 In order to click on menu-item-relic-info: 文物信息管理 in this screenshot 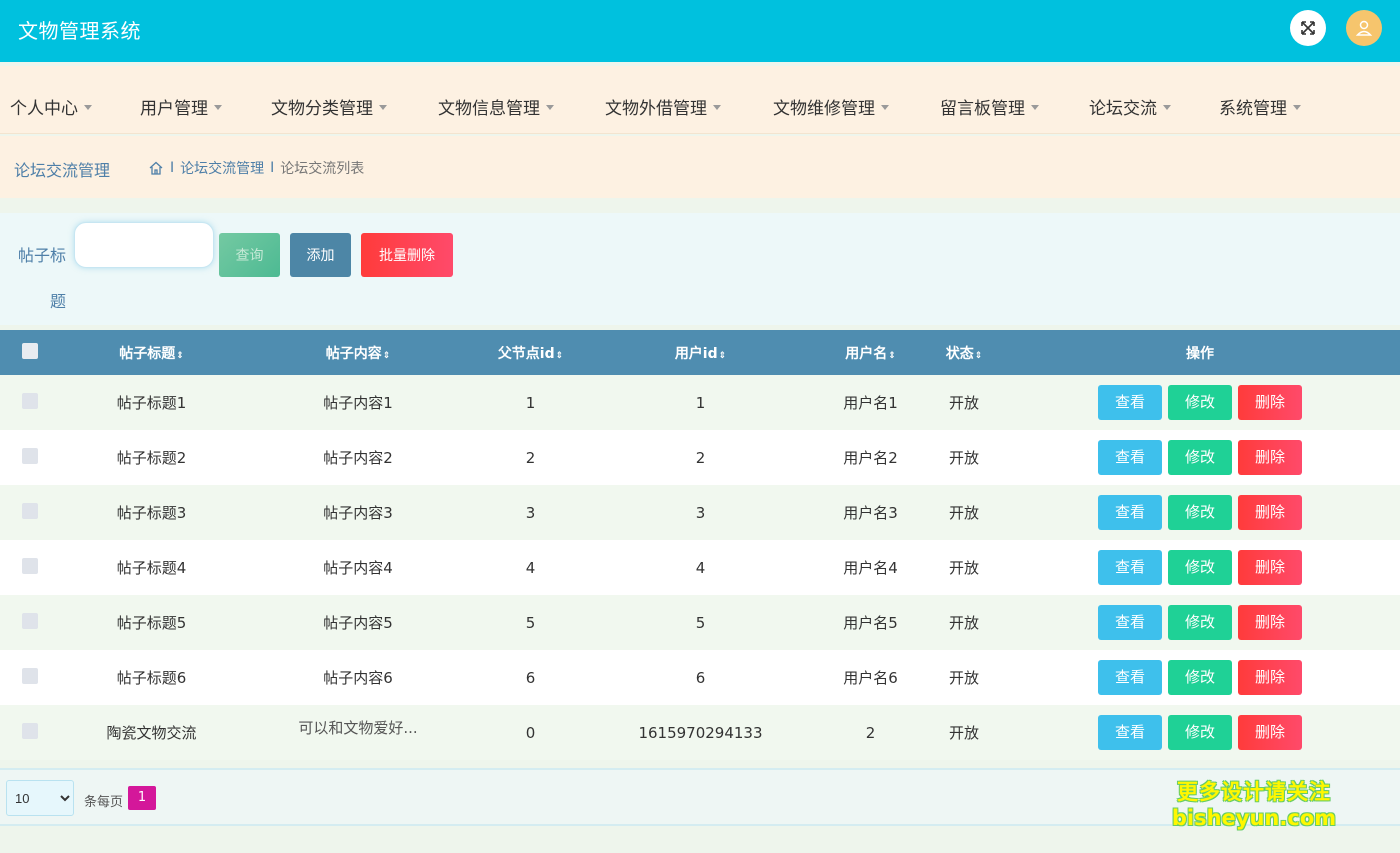, I will do `click(496, 106)`.